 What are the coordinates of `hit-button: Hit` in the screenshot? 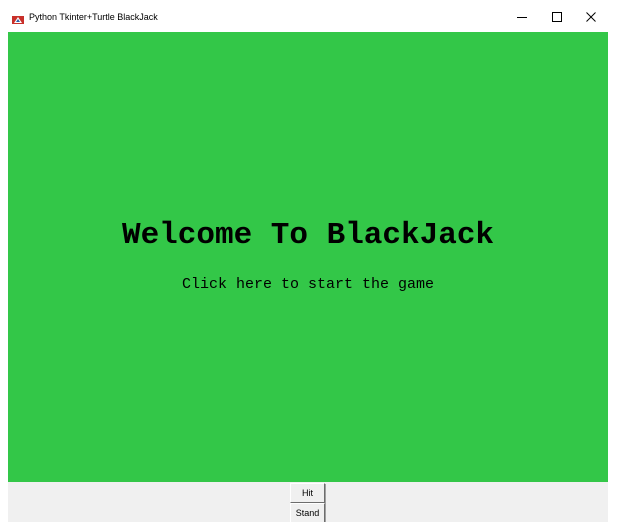 It's located at (307, 493).